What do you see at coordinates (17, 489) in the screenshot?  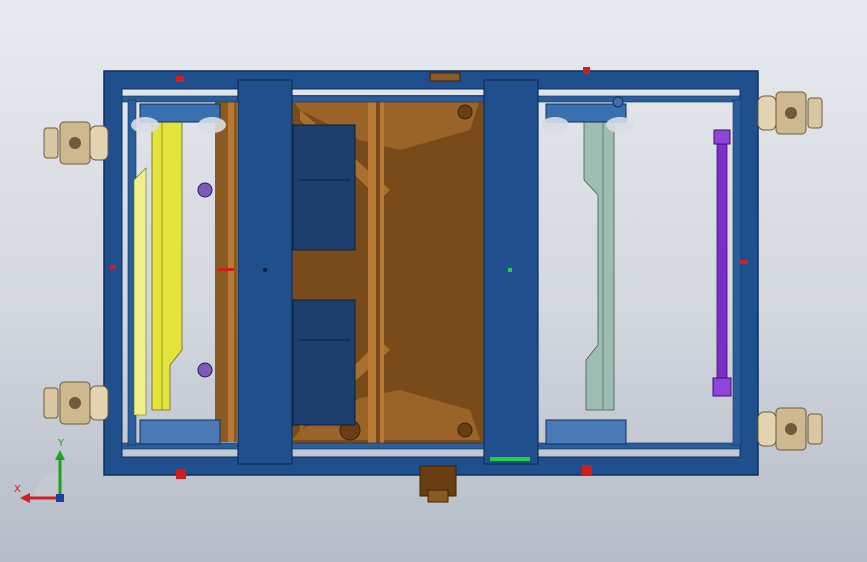 I see `axis-x-label: X` at bounding box center [17, 489].